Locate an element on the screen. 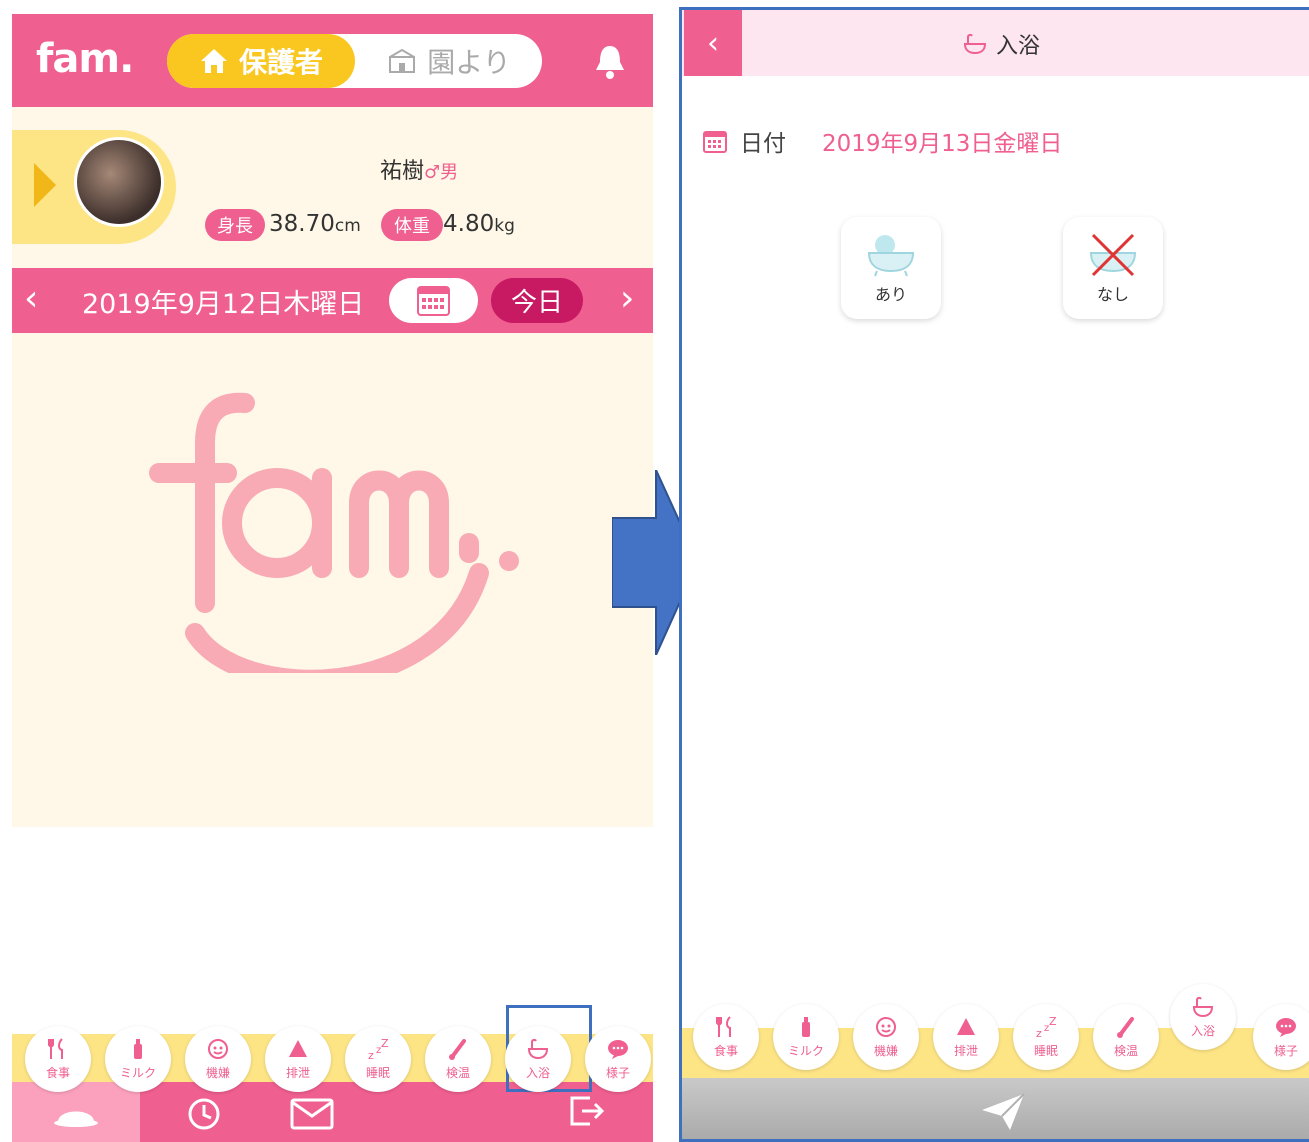 This screenshot has height=1142, width=1309. role-toggle: 保護者 園より is located at coordinates (354, 61).